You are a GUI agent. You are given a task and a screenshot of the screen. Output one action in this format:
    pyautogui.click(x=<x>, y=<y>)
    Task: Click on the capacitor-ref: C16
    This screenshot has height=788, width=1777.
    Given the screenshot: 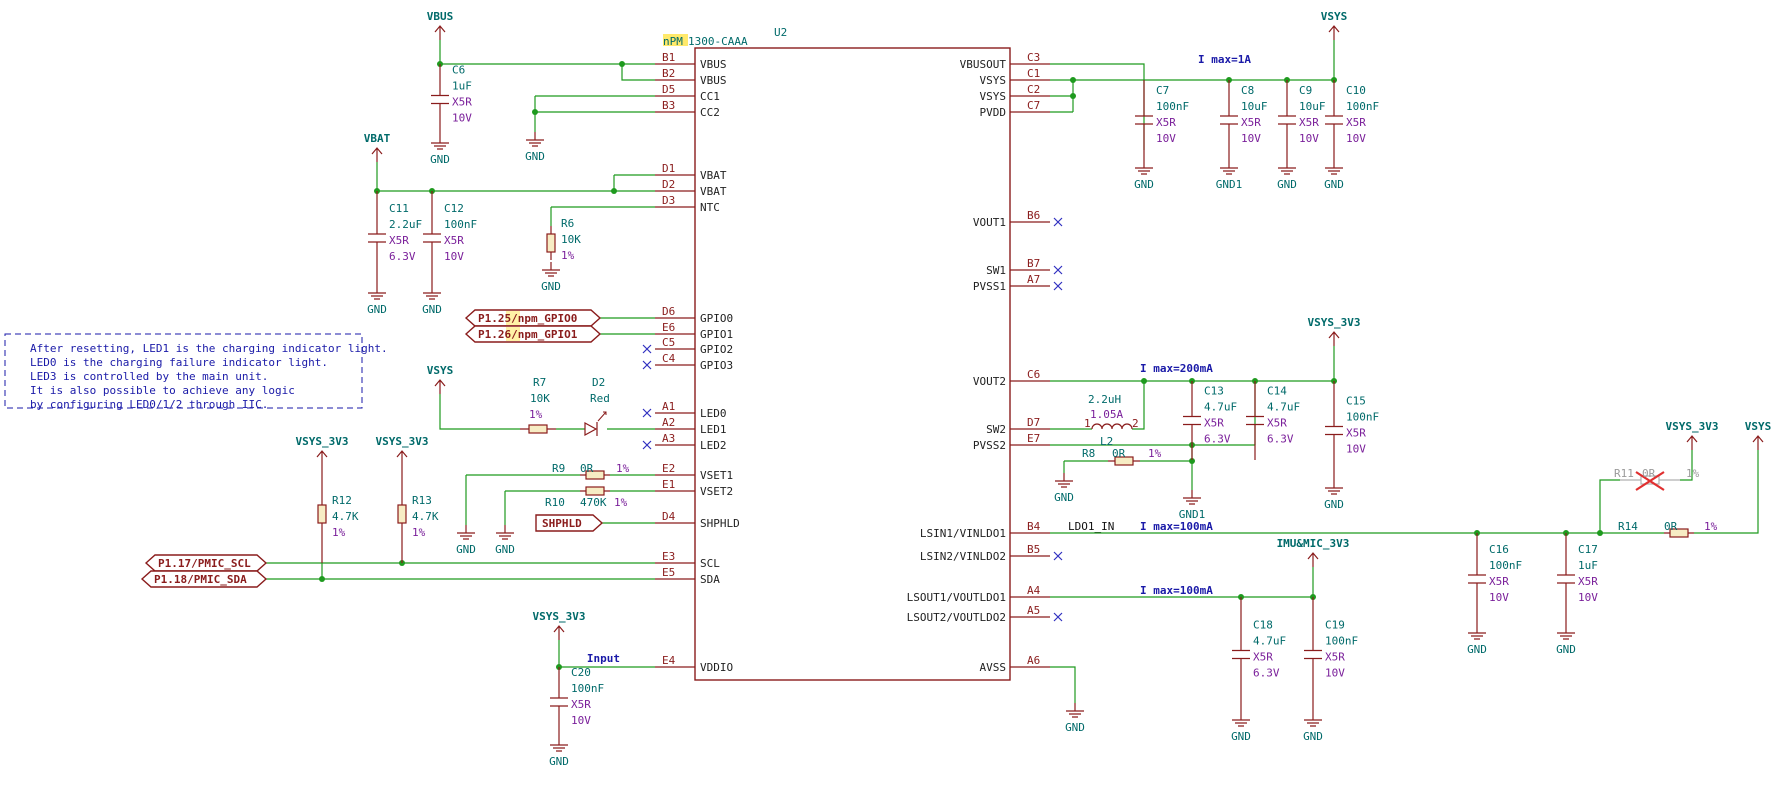 What is the action you would take?
    pyautogui.click(x=1499, y=549)
    